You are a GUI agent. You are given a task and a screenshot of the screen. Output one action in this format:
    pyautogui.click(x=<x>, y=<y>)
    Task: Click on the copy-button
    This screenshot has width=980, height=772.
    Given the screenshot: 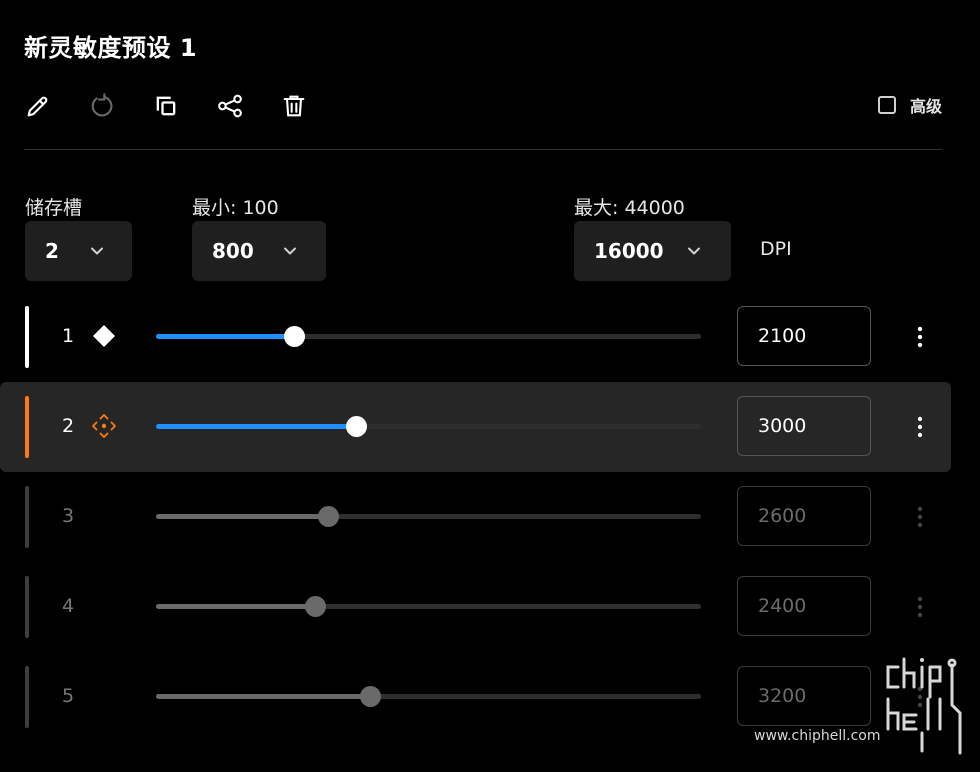 What is the action you would take?
    pyautogui.click(x=166, y=106)
    